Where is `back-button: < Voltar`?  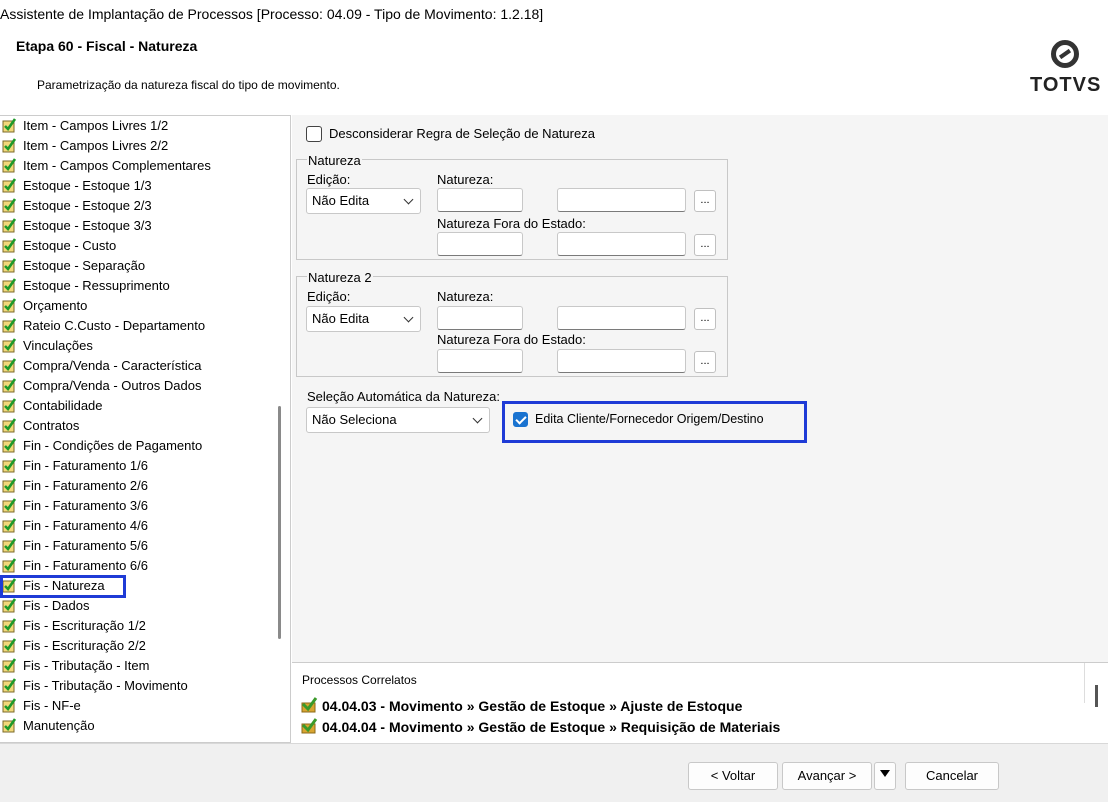
back-button: < Voltar is located at coordinates (733, 776).